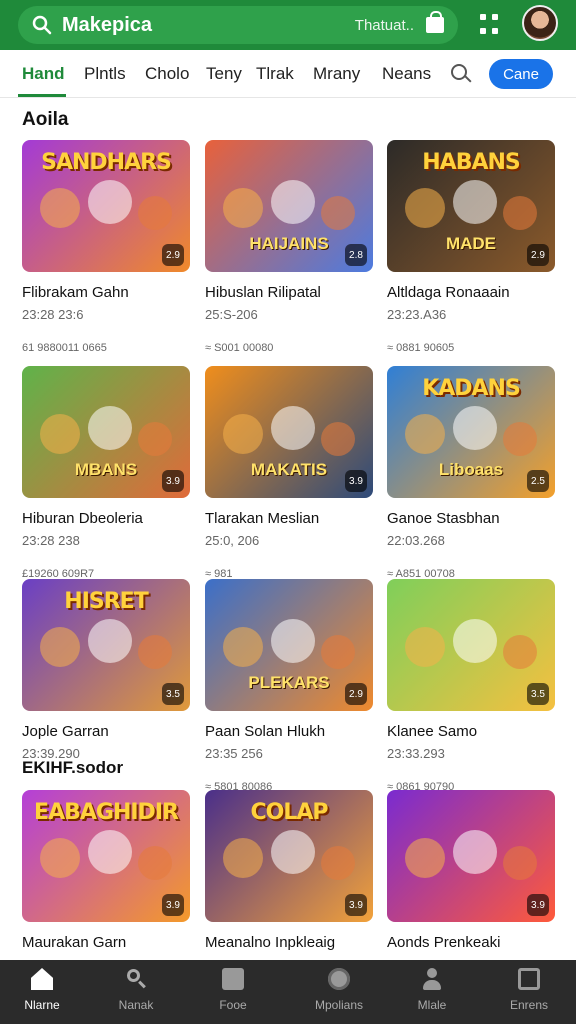 This screenshot has width=576, height=1024. I want to click on search-label: Makepica, so click(107, 24).